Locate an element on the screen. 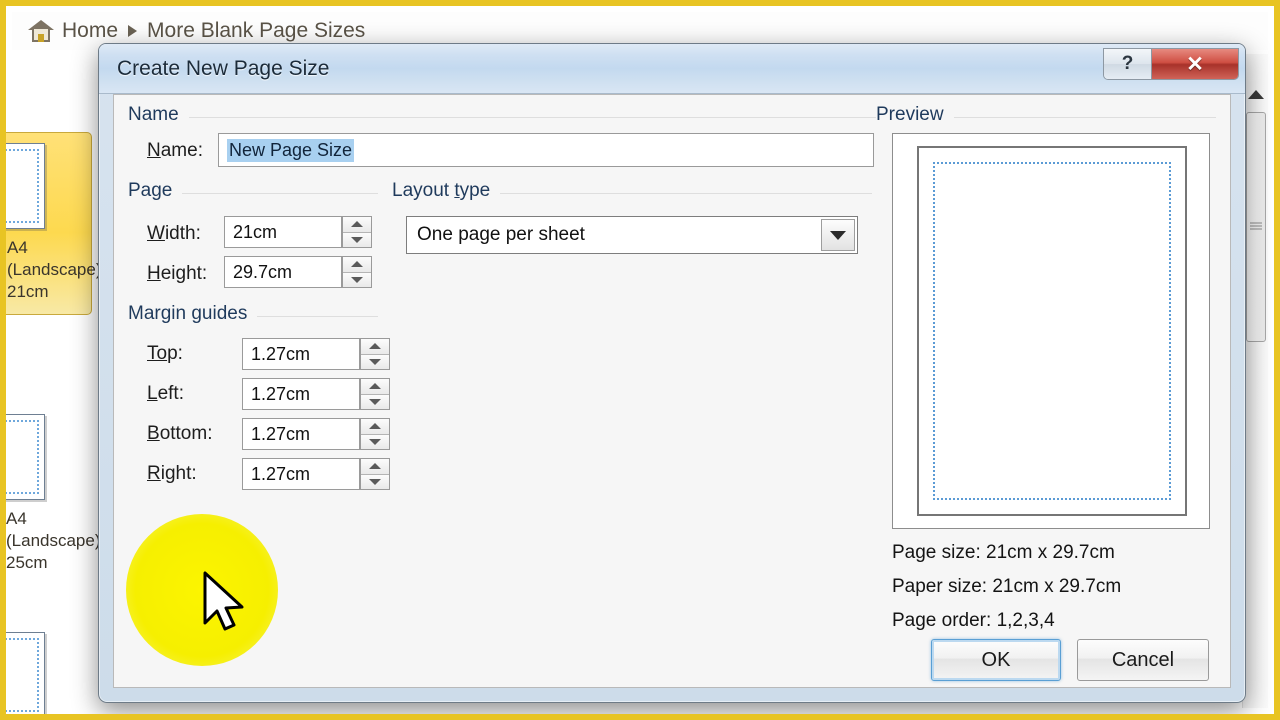  right-margin-input: 1.27cm is located at coordinates (301, 474).